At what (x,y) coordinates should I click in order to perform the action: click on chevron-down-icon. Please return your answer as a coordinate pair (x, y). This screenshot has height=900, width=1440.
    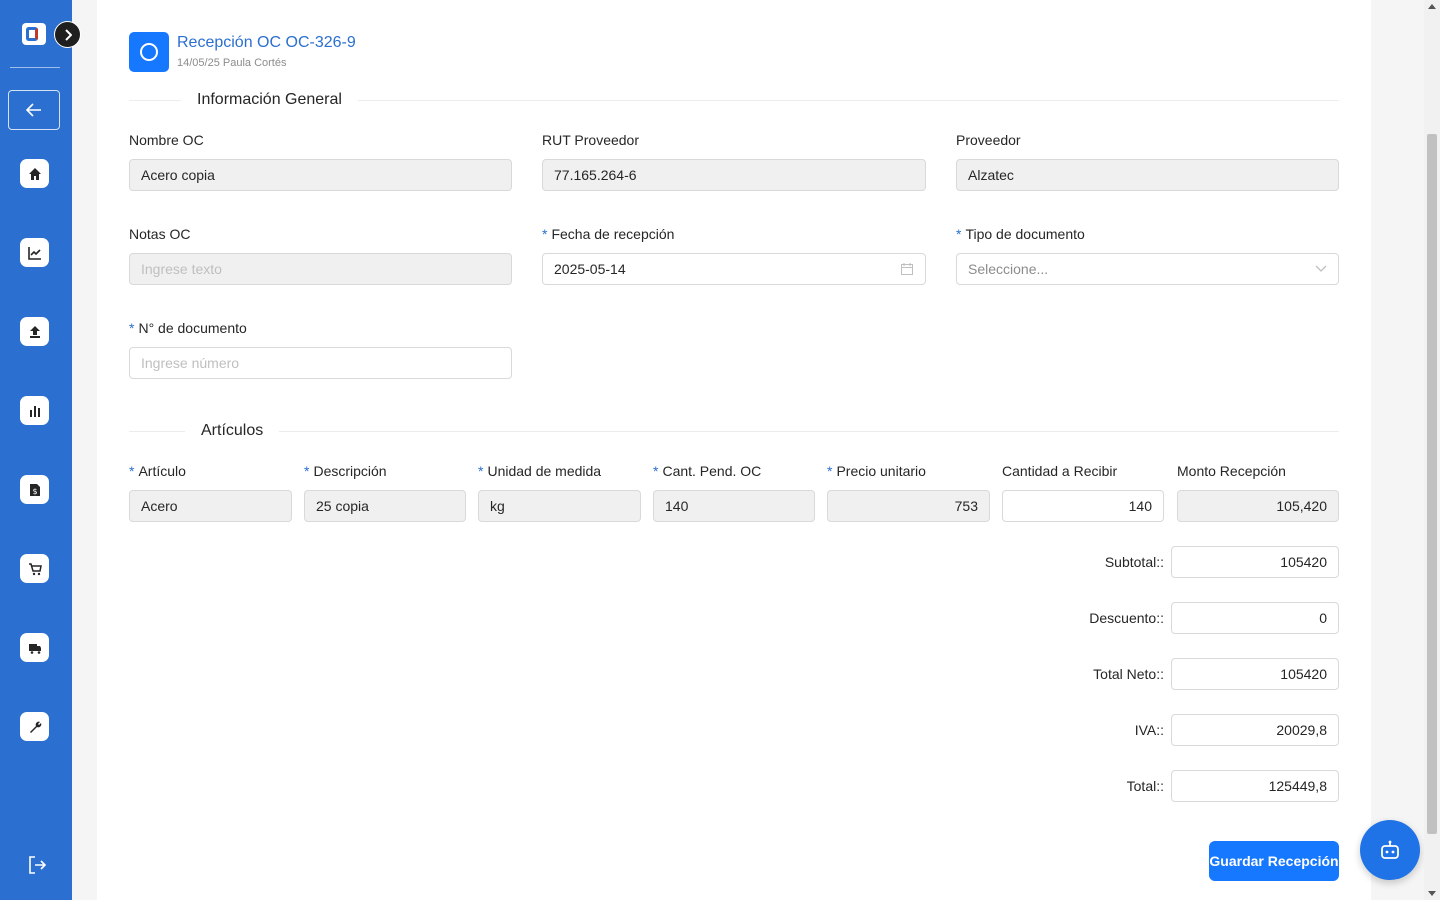
    Looking at the image, I should click on (1321, 268).